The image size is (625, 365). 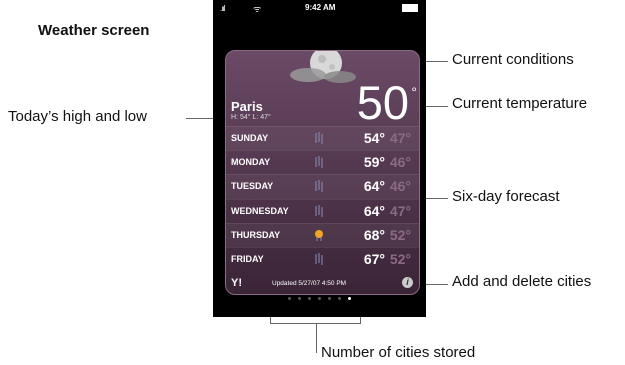 What do you see at coordinates (252, 186) in the screenshot?
I see `forecast-day: TUESDAY` at bounding box center [252, 186].